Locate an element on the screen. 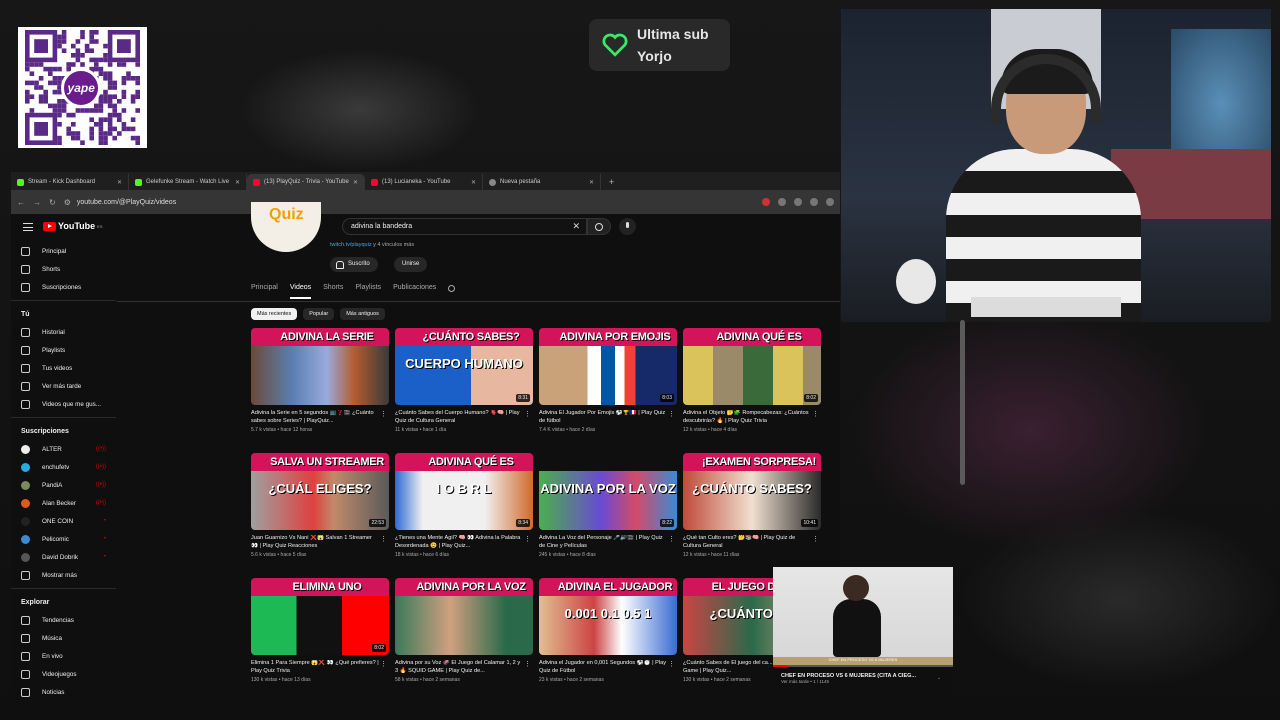 This screenshot has height=720, width=1280. sidebar-sub-item: Pelicomic • is located at coordinates (63, 539).